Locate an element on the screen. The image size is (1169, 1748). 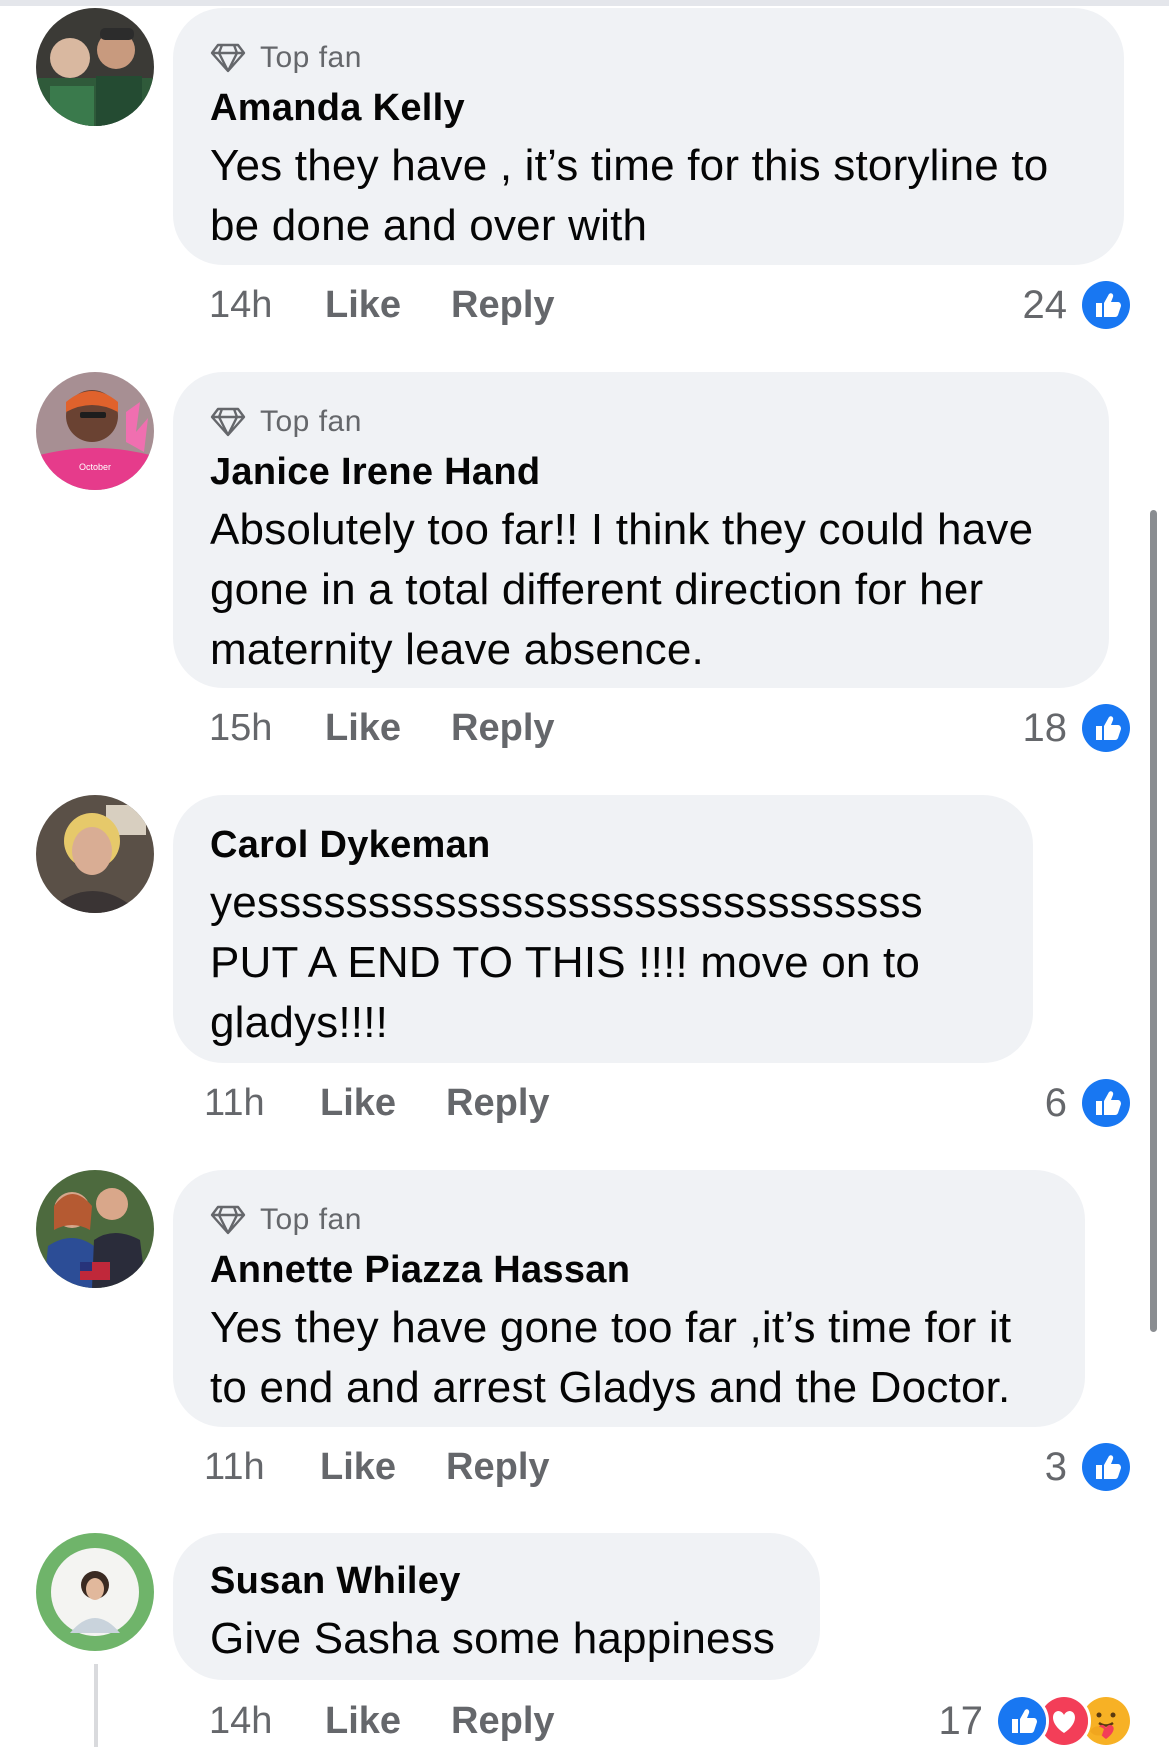
reaction-summary: 6 is located at coordinates (1088, 1103).